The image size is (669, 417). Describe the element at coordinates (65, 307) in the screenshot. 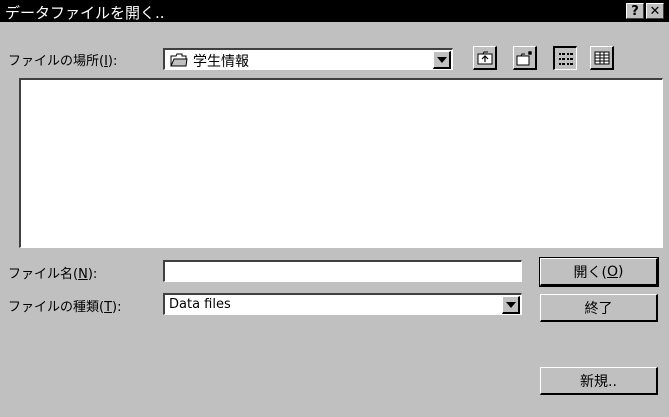

I see `file-type-label: ファイルの種類(T):` at that location.